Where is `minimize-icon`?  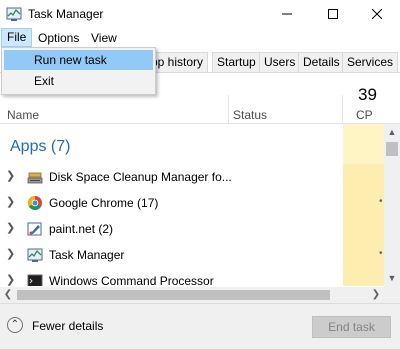
minimize-icon is located at coordinates (287, 14).